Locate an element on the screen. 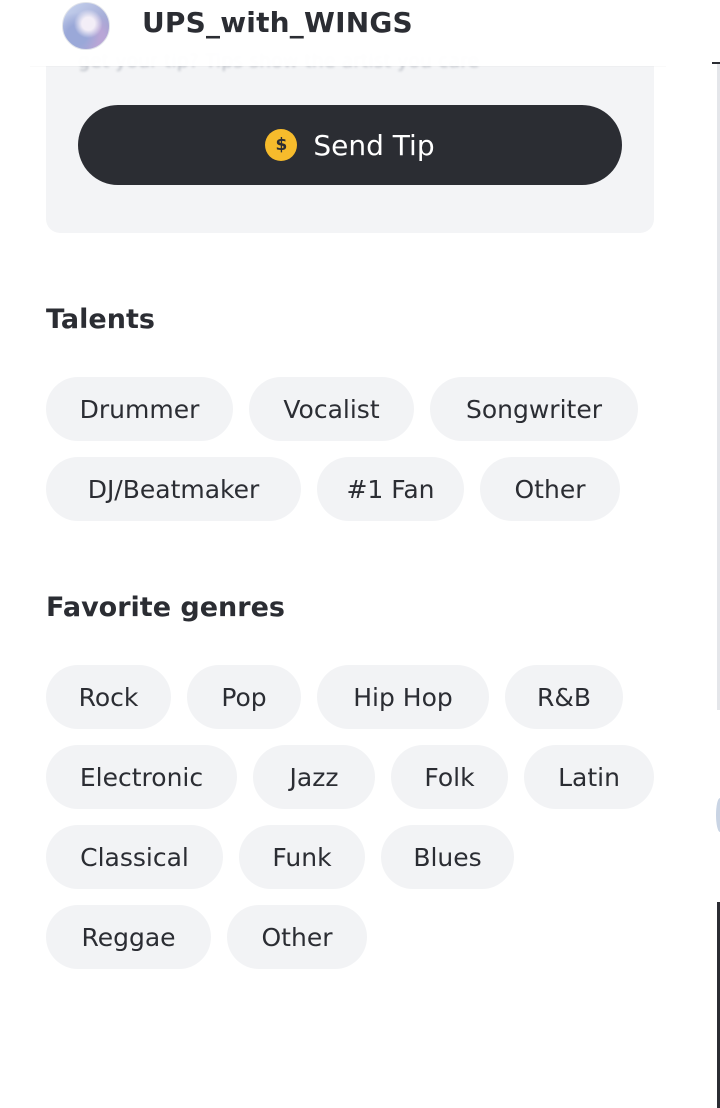  genre-chip-folk: Folk is located at coordinates (449, 777).